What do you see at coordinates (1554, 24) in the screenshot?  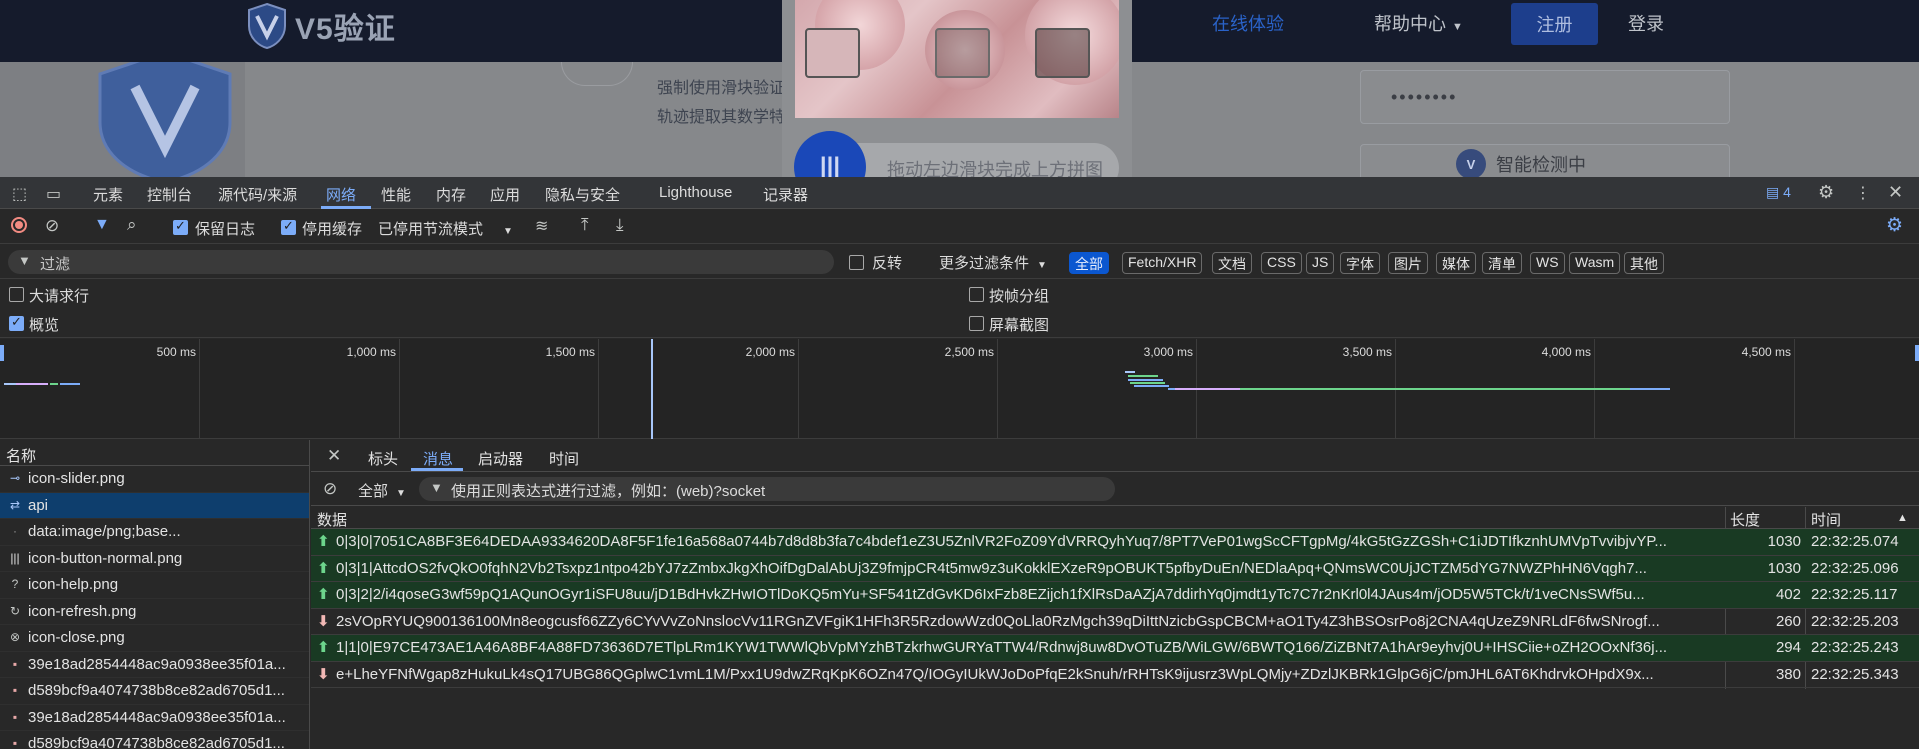 I see `register-button: 注册` at bounding box center [1554, 24].